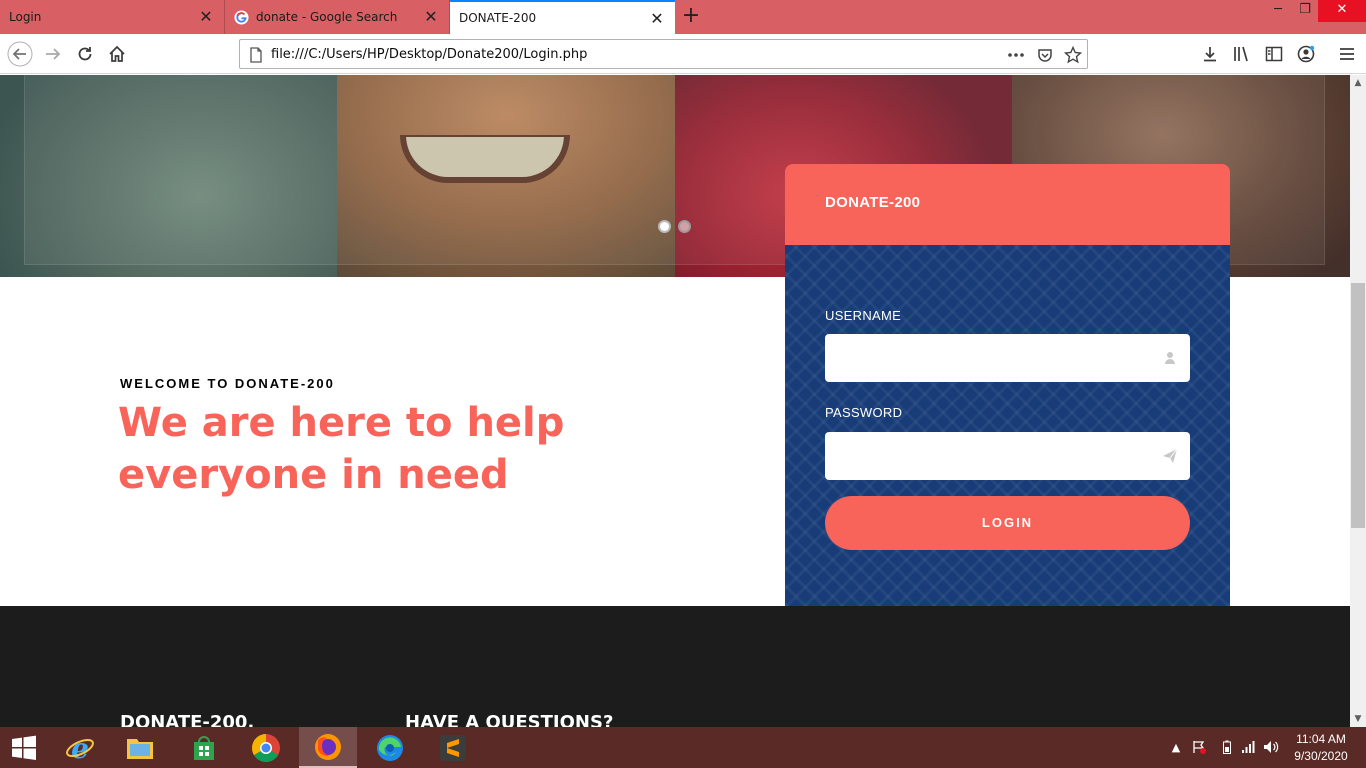  What do you see at coordinates (562, 17) in the screenshot?
I see `tab-donate-200: DONATE-200 ✕` at bounding box center [562, 17].